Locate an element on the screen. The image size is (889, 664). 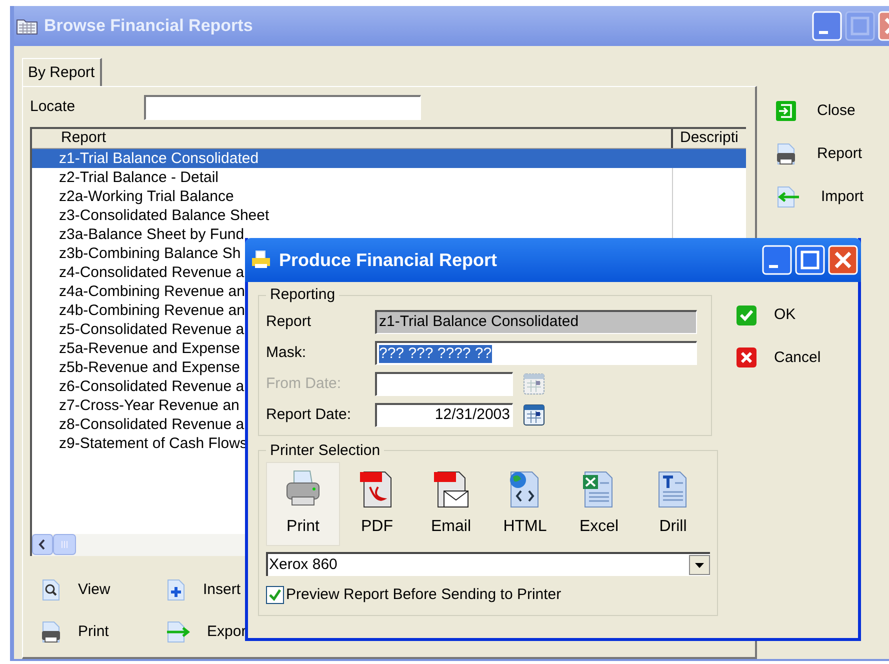
export-arrow-icon is located at coordinates (178, 632).